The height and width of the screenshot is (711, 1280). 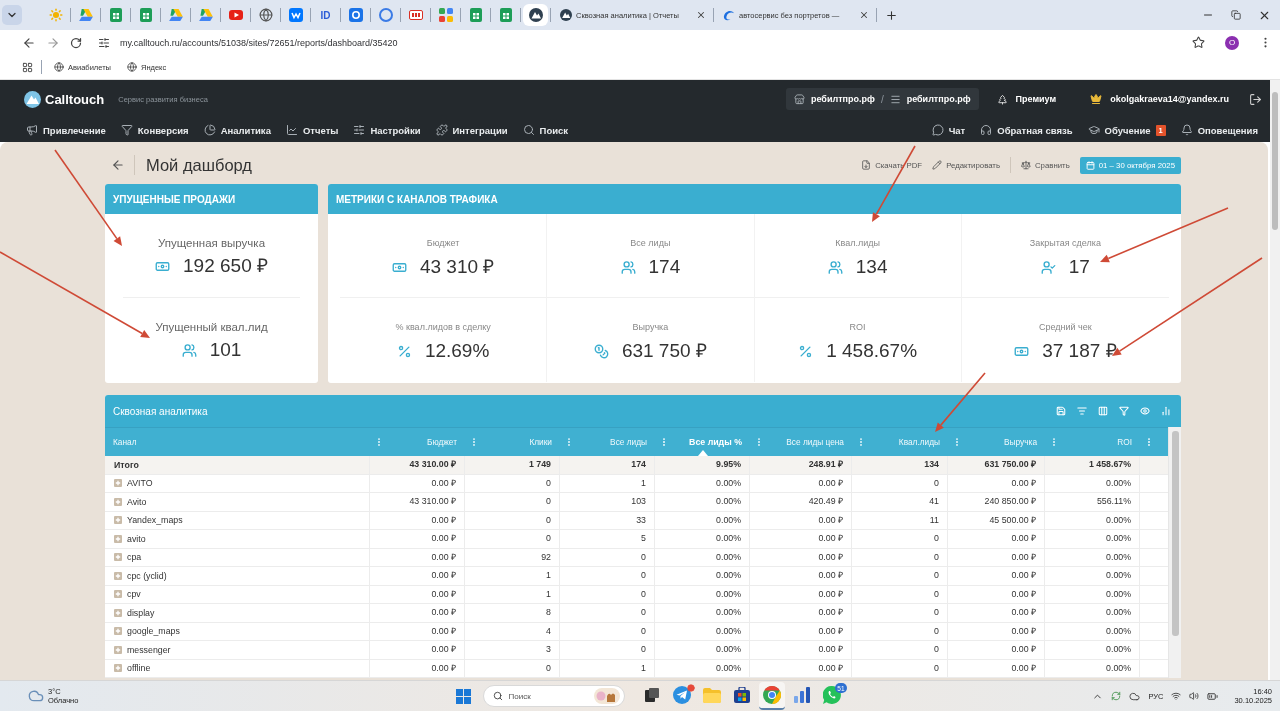 I want to click on eye-icon, so click(x=1145, y=411).